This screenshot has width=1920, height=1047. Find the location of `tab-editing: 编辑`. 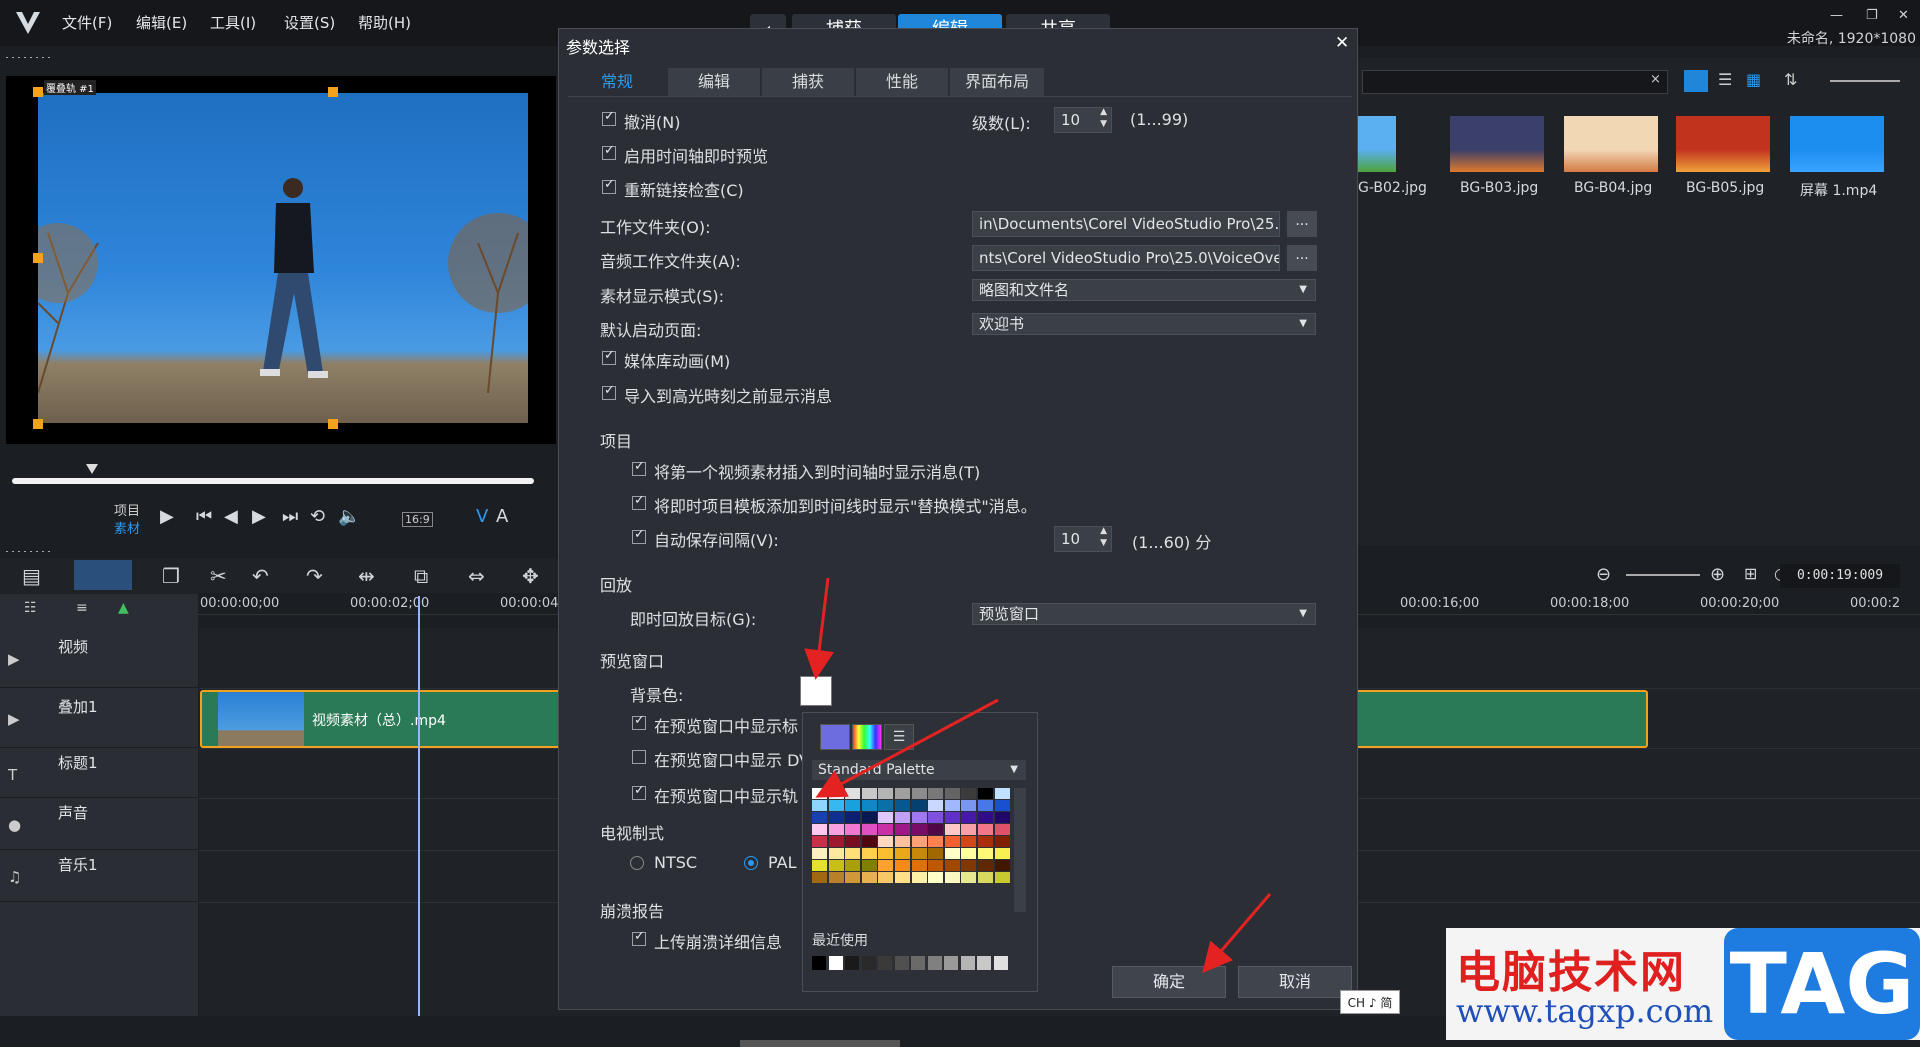

tab-editing: 编辑 is located at coordinates (714, 82).